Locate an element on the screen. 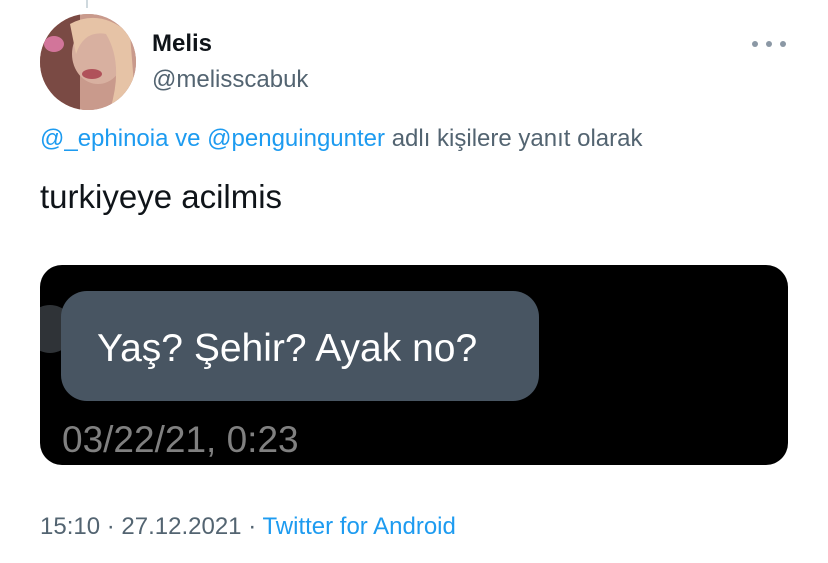  tweet-source-link: Twitter for Android is located at coordinates (358, 526).